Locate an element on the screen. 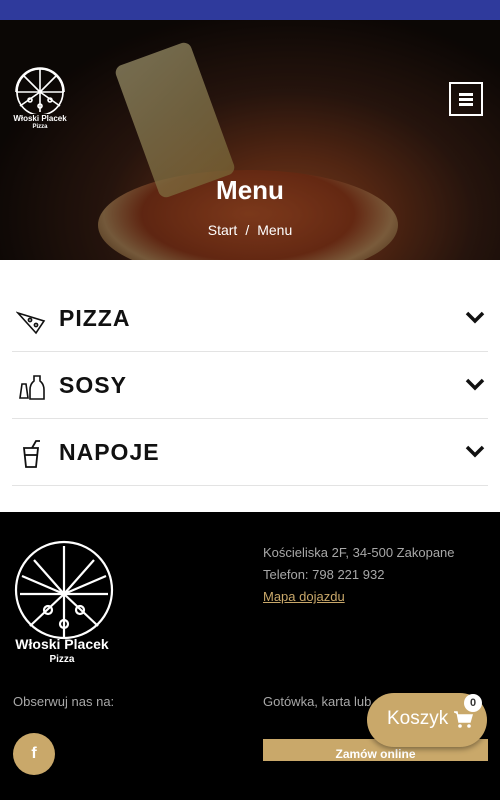  breadcrumb: Start / Menu is located at coordinates (250, 230).